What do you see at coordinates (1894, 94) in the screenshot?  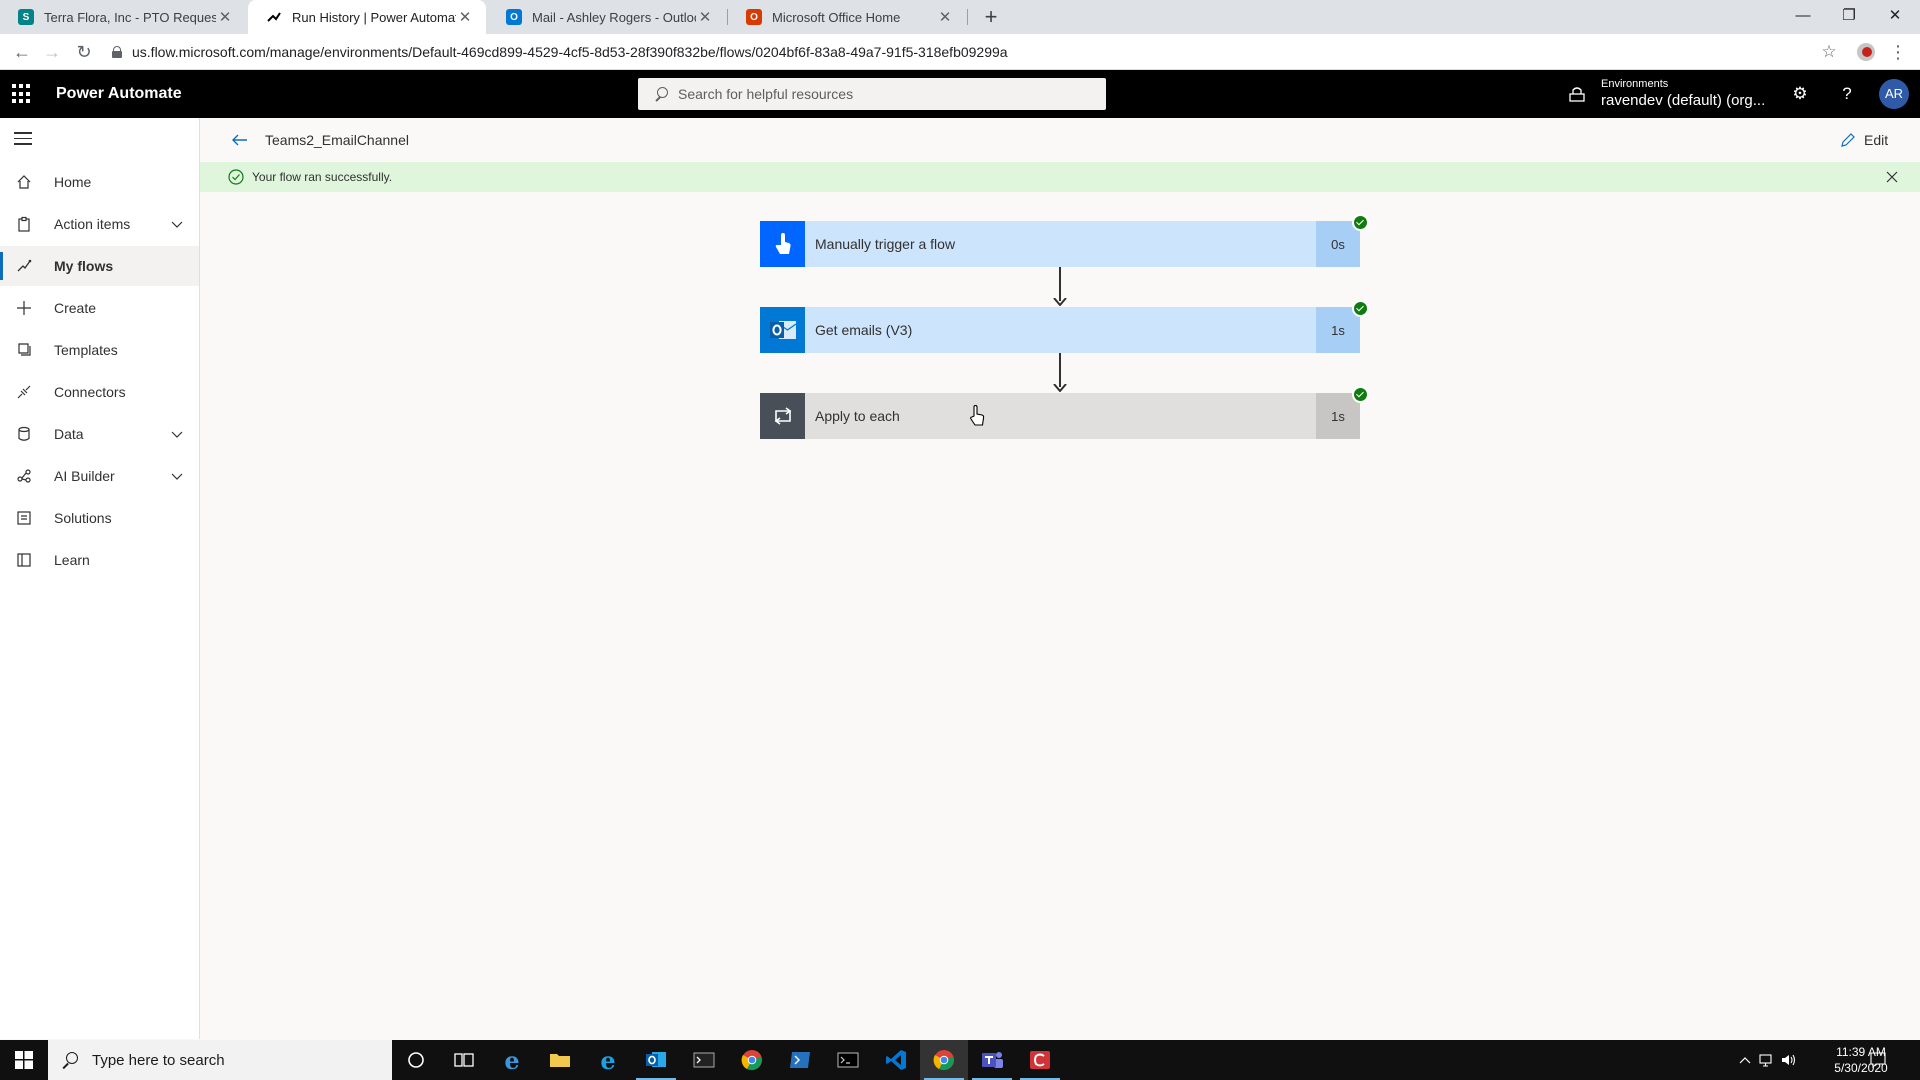 I see `user-avatar: AR` at bounding box center [1894, 94].